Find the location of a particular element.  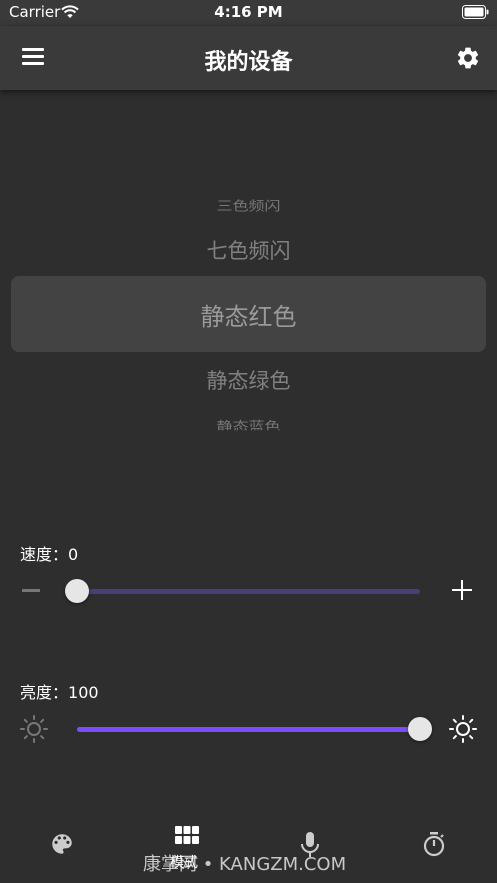

picker-item: 静态绿色 is located at coordinates (248, 380).